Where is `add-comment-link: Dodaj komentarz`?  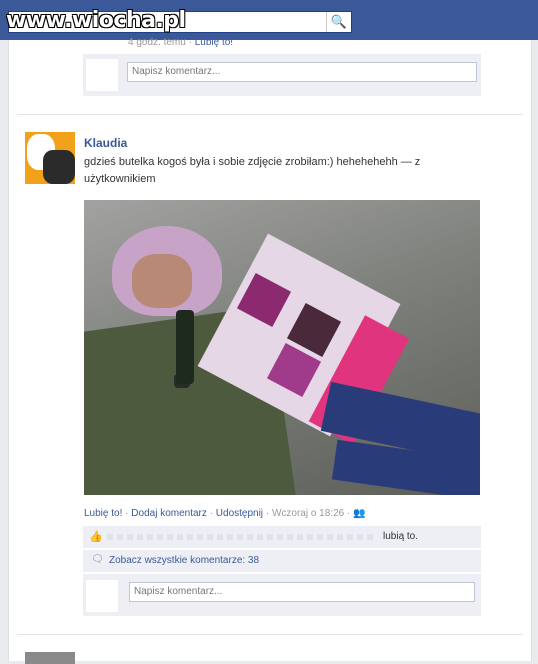
add-comment-link: Dodaj komentarz is located at coordinates (169, 513).